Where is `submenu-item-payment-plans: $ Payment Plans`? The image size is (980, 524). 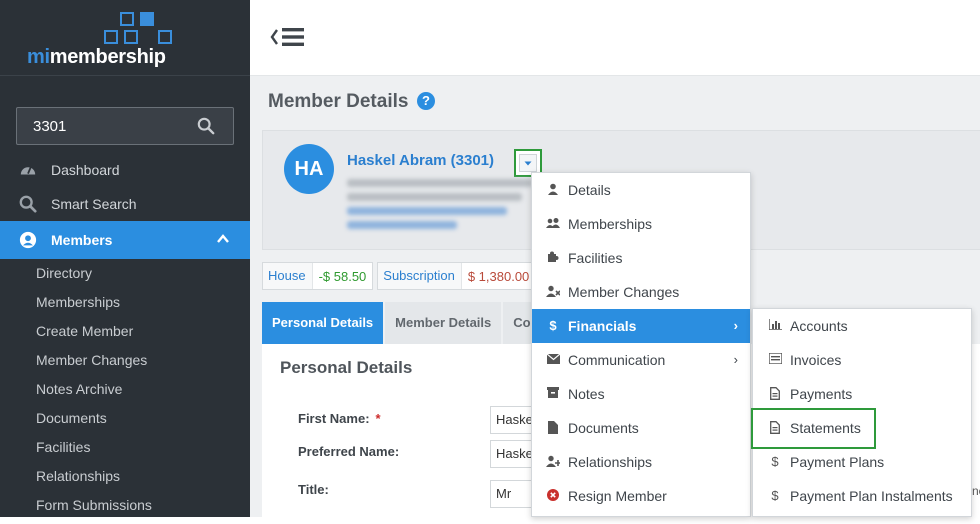 submenu-item-payment-plans: $ Payment Plans is located at coordinates (862, 462).